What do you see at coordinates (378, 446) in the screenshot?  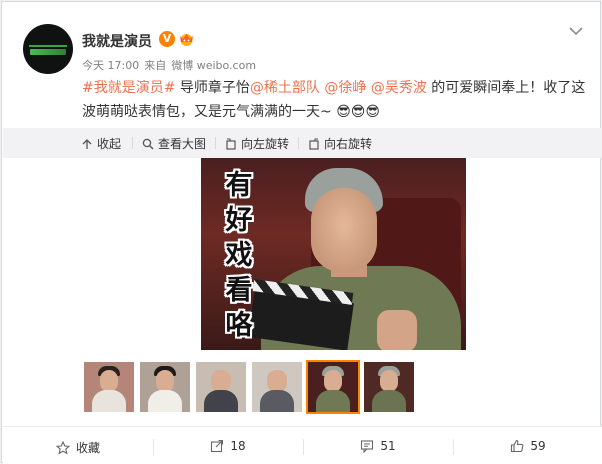 I see `comment-button: 51` at bounding box center [378, 446].